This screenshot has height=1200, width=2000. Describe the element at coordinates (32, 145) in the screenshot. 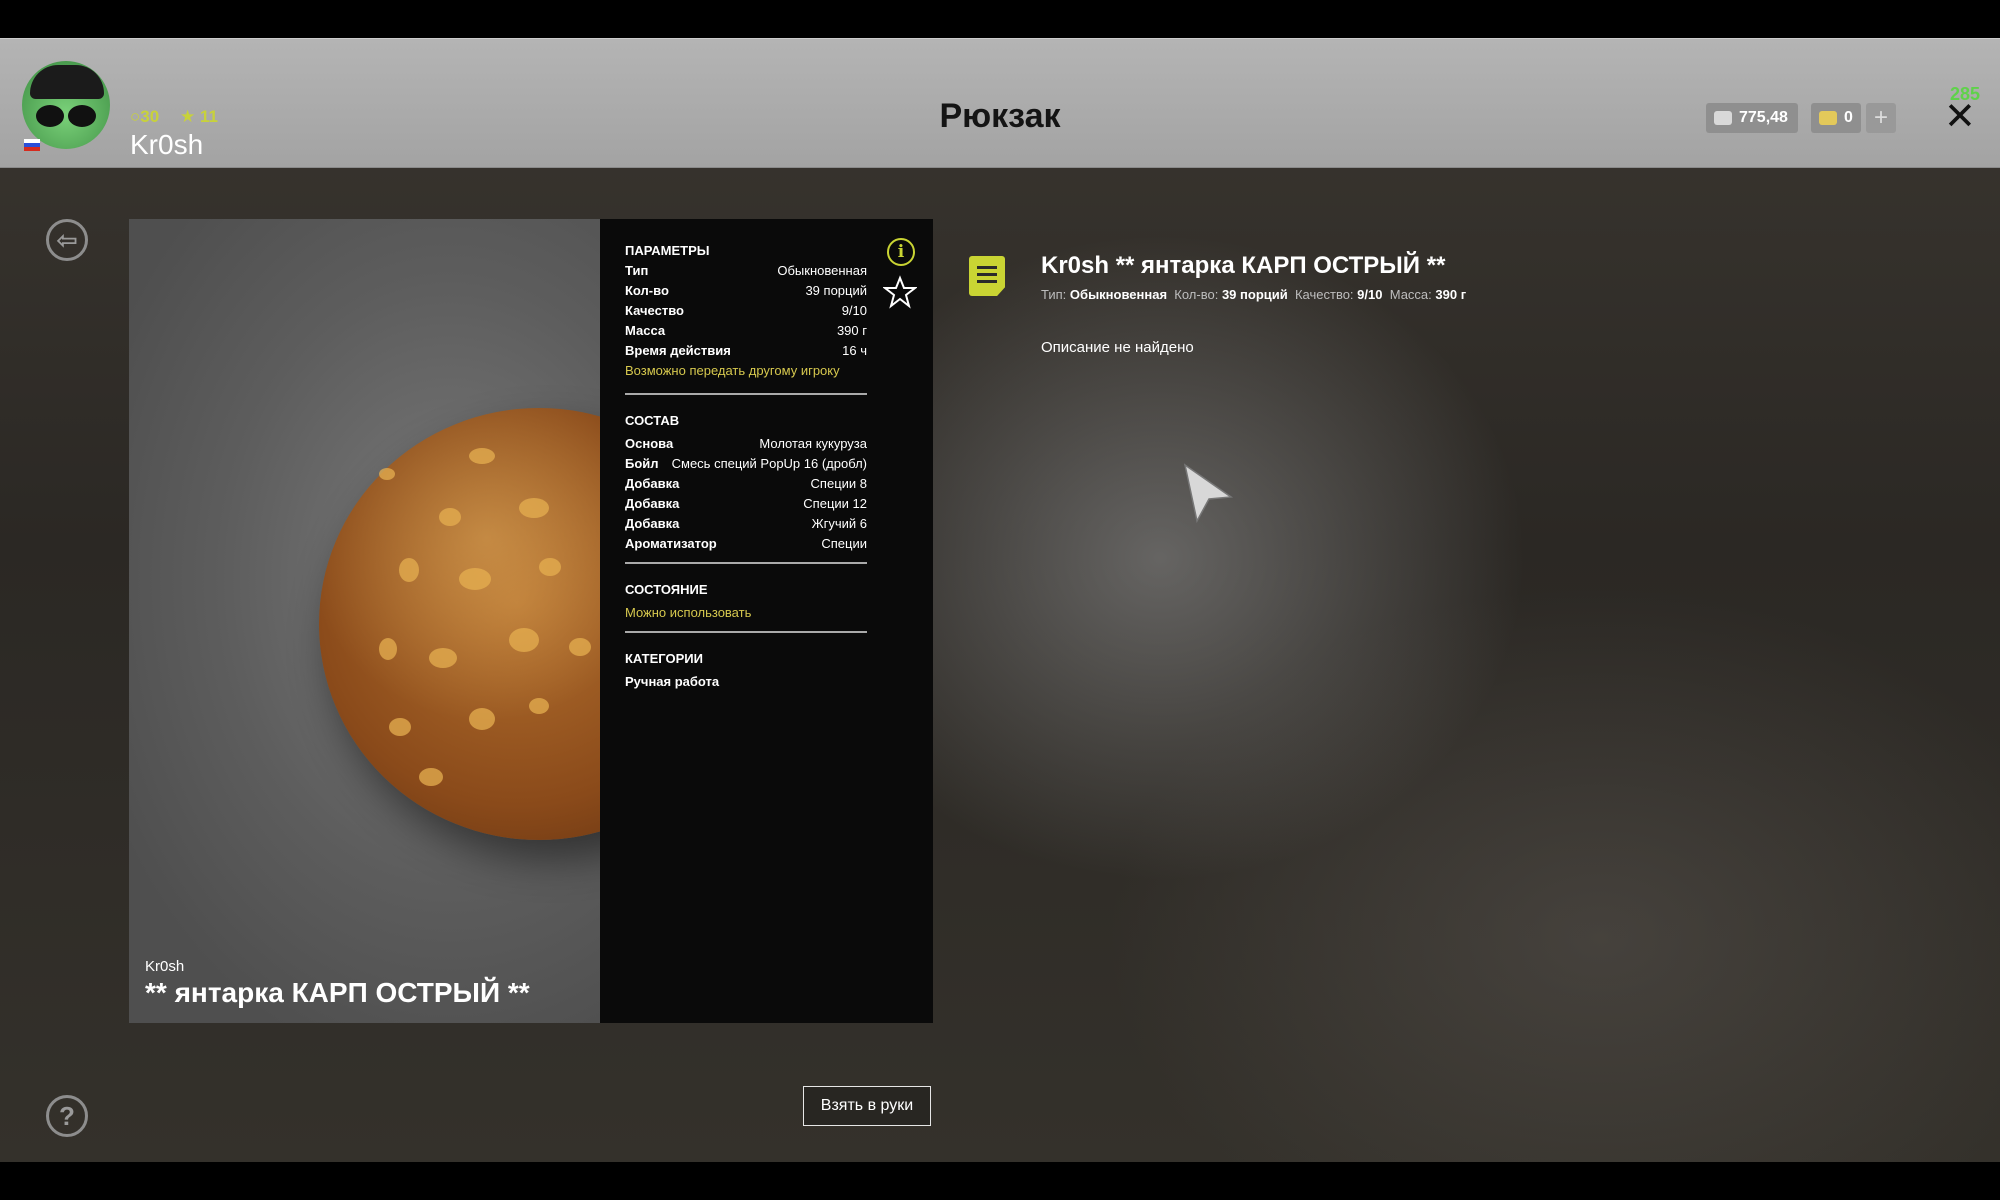

I see `flag-icon` at that location.